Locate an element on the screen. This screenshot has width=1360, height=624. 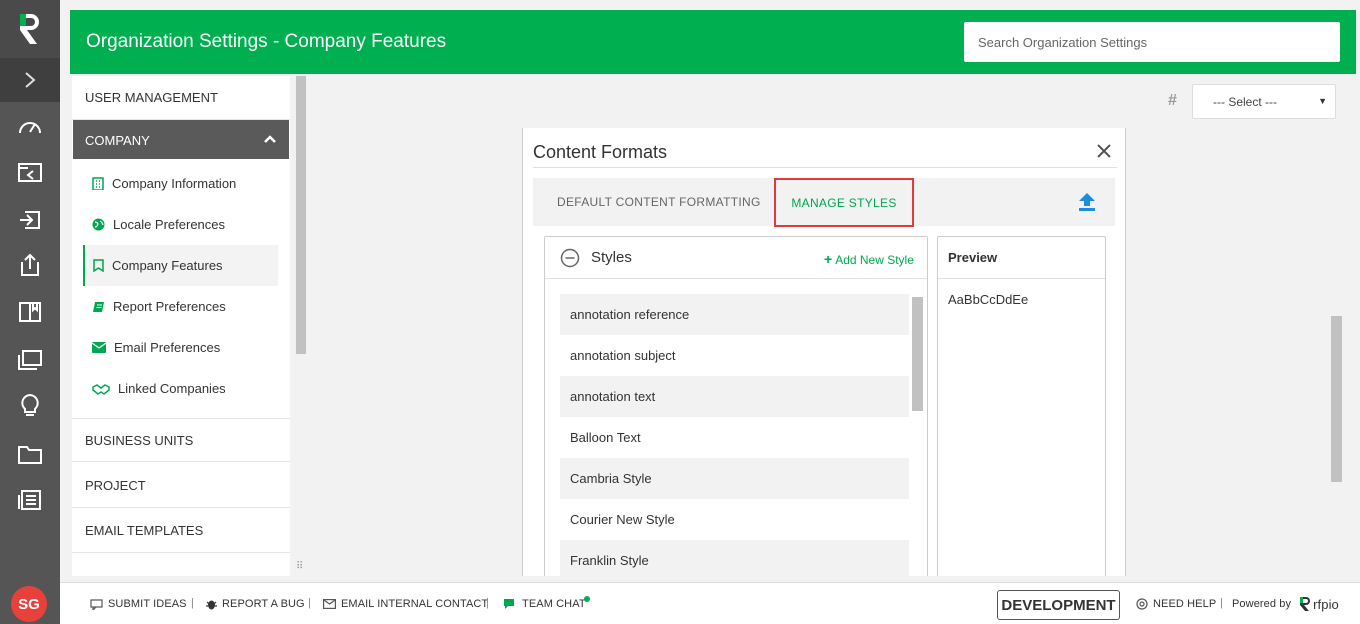
nav-item-linked-companies: Linked Companies is located at coordinates (180, 388).